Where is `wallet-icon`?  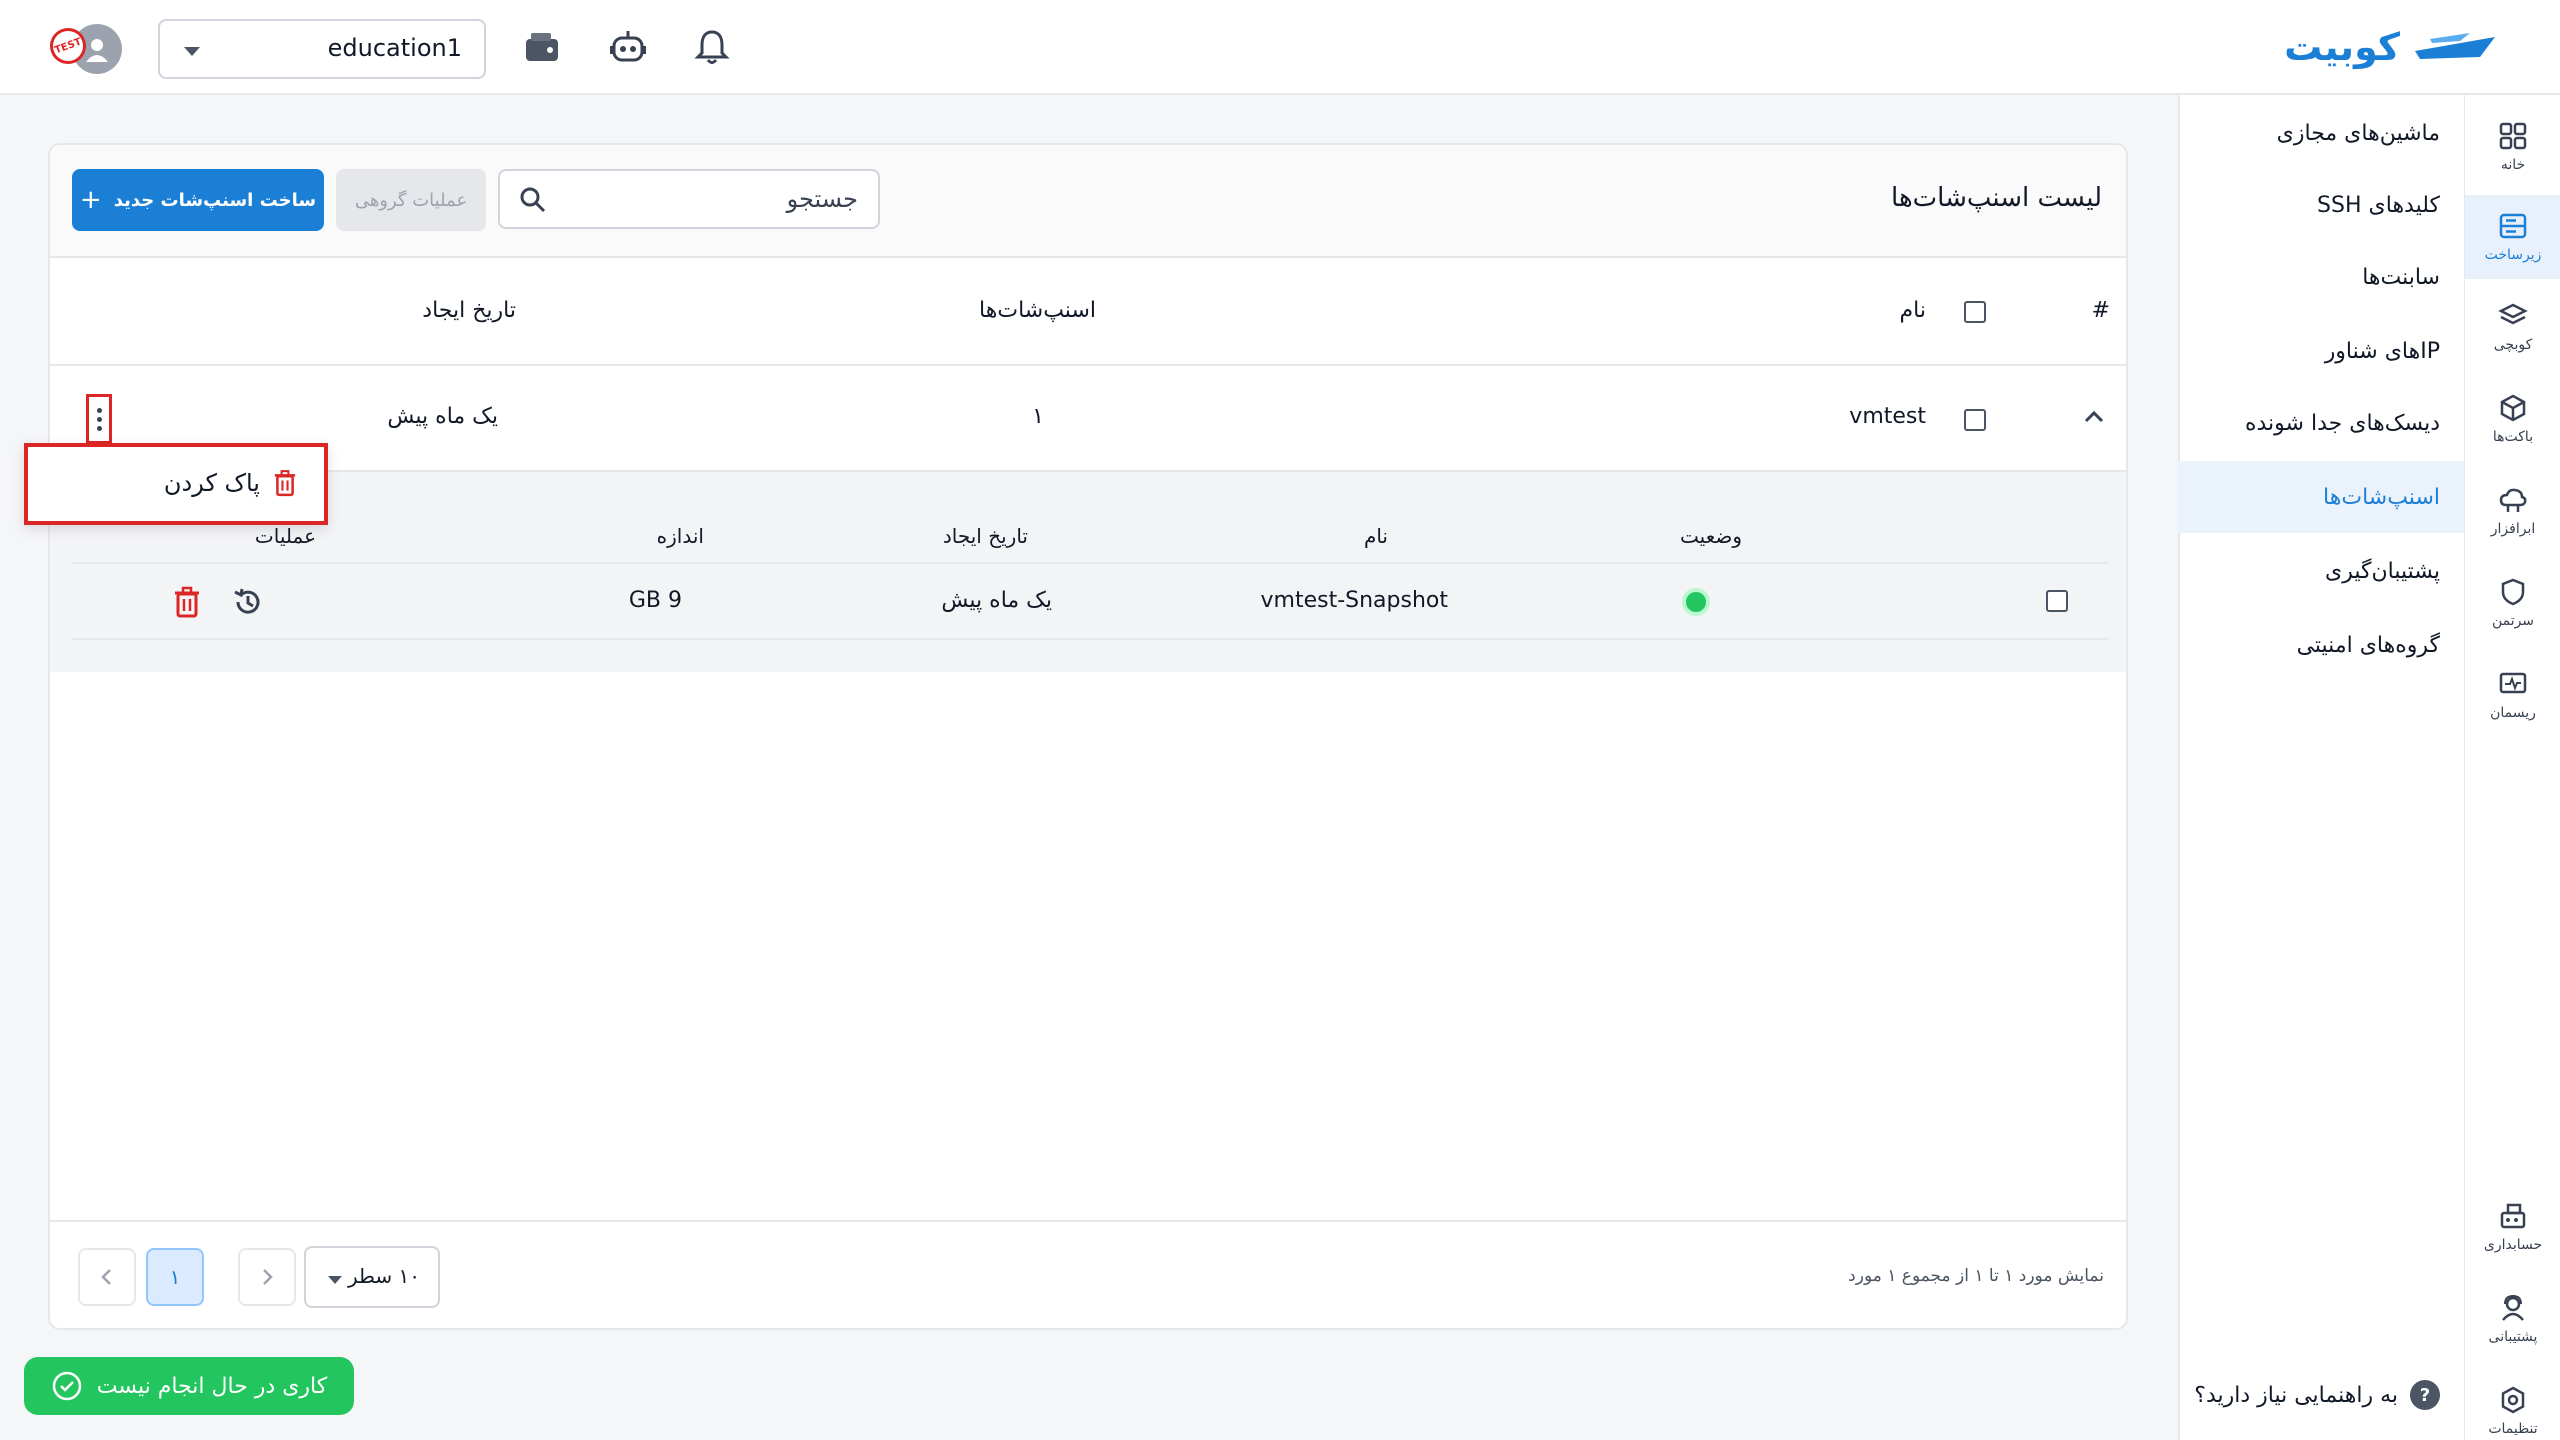
wallet-icon is located at coordinates (542, 47).